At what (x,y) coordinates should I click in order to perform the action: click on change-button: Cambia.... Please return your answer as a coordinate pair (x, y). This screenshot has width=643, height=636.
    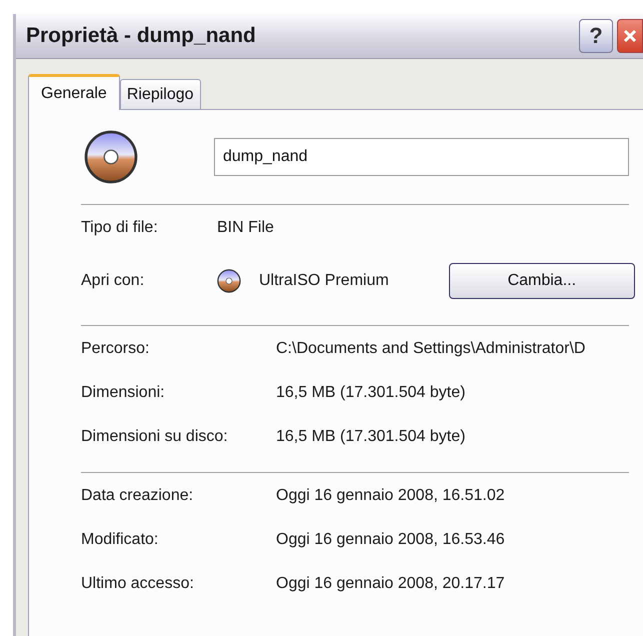
    Looking at the image, I should click on (541, 281).